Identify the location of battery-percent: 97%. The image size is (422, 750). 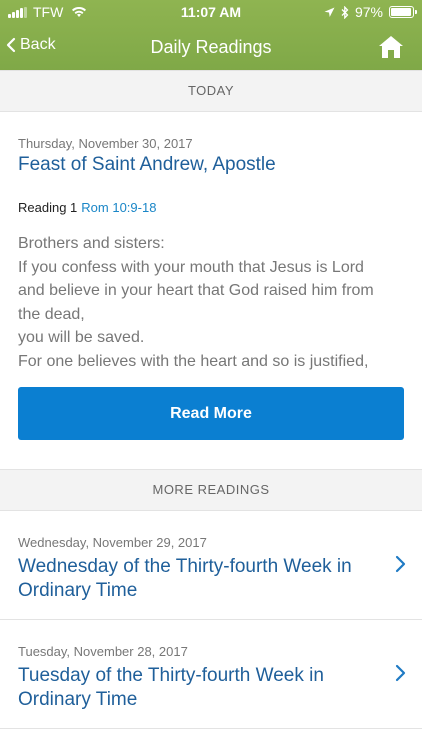
(368, 12).